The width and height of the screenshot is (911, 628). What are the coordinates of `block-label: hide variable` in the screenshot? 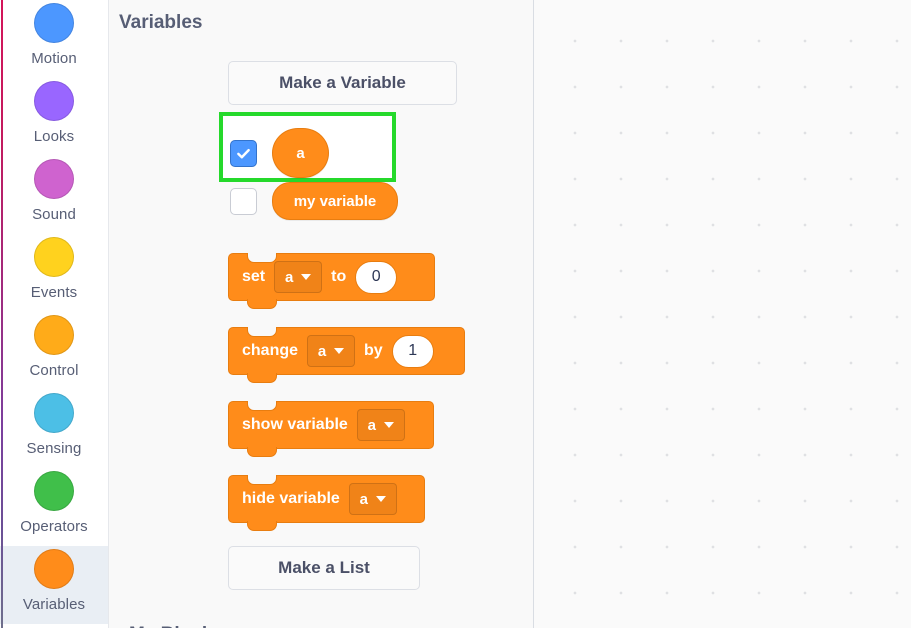 It's located at (291, 498).